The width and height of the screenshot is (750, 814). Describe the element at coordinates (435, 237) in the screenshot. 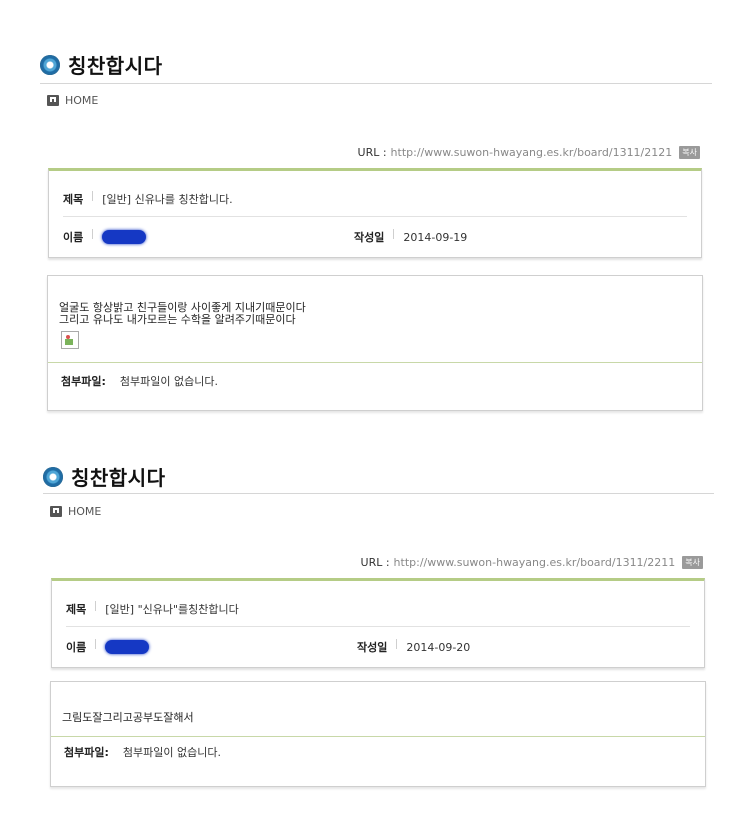

I see `date-value: 2014-09-19` at that location.